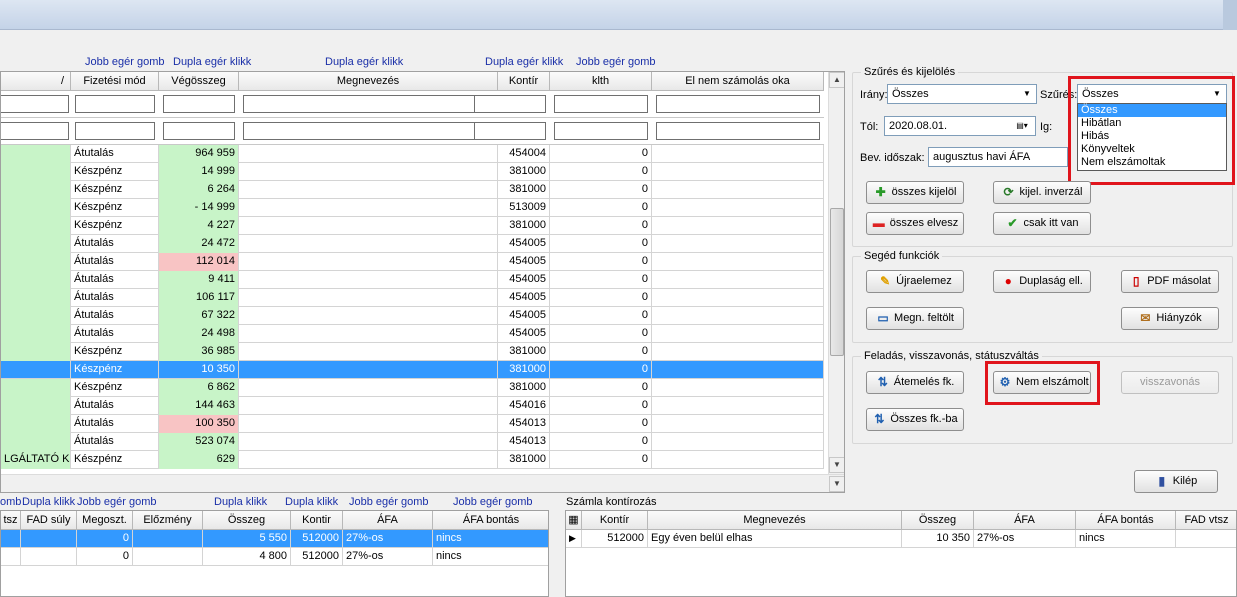  I want to click on table-row: Készpénz 4 227 381000 0, so click(412, 226).